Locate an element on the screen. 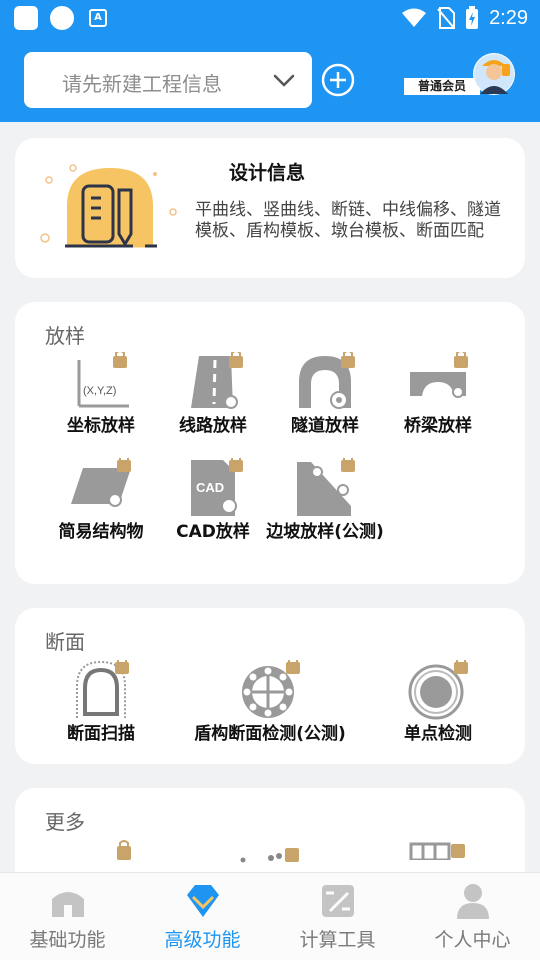 This screenshot has height=960, width=540. structure-icon is located at coordinates (101, 482).